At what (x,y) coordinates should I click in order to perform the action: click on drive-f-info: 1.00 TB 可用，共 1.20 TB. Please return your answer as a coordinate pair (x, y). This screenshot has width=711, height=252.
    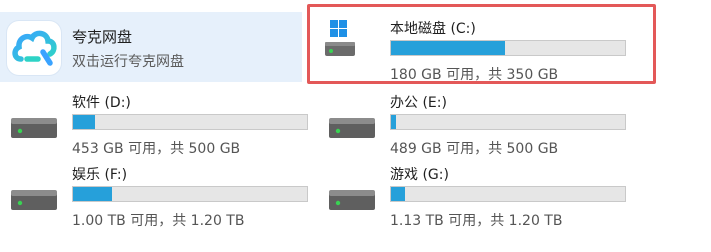
    Looking at the image, I should click on (158, 221).